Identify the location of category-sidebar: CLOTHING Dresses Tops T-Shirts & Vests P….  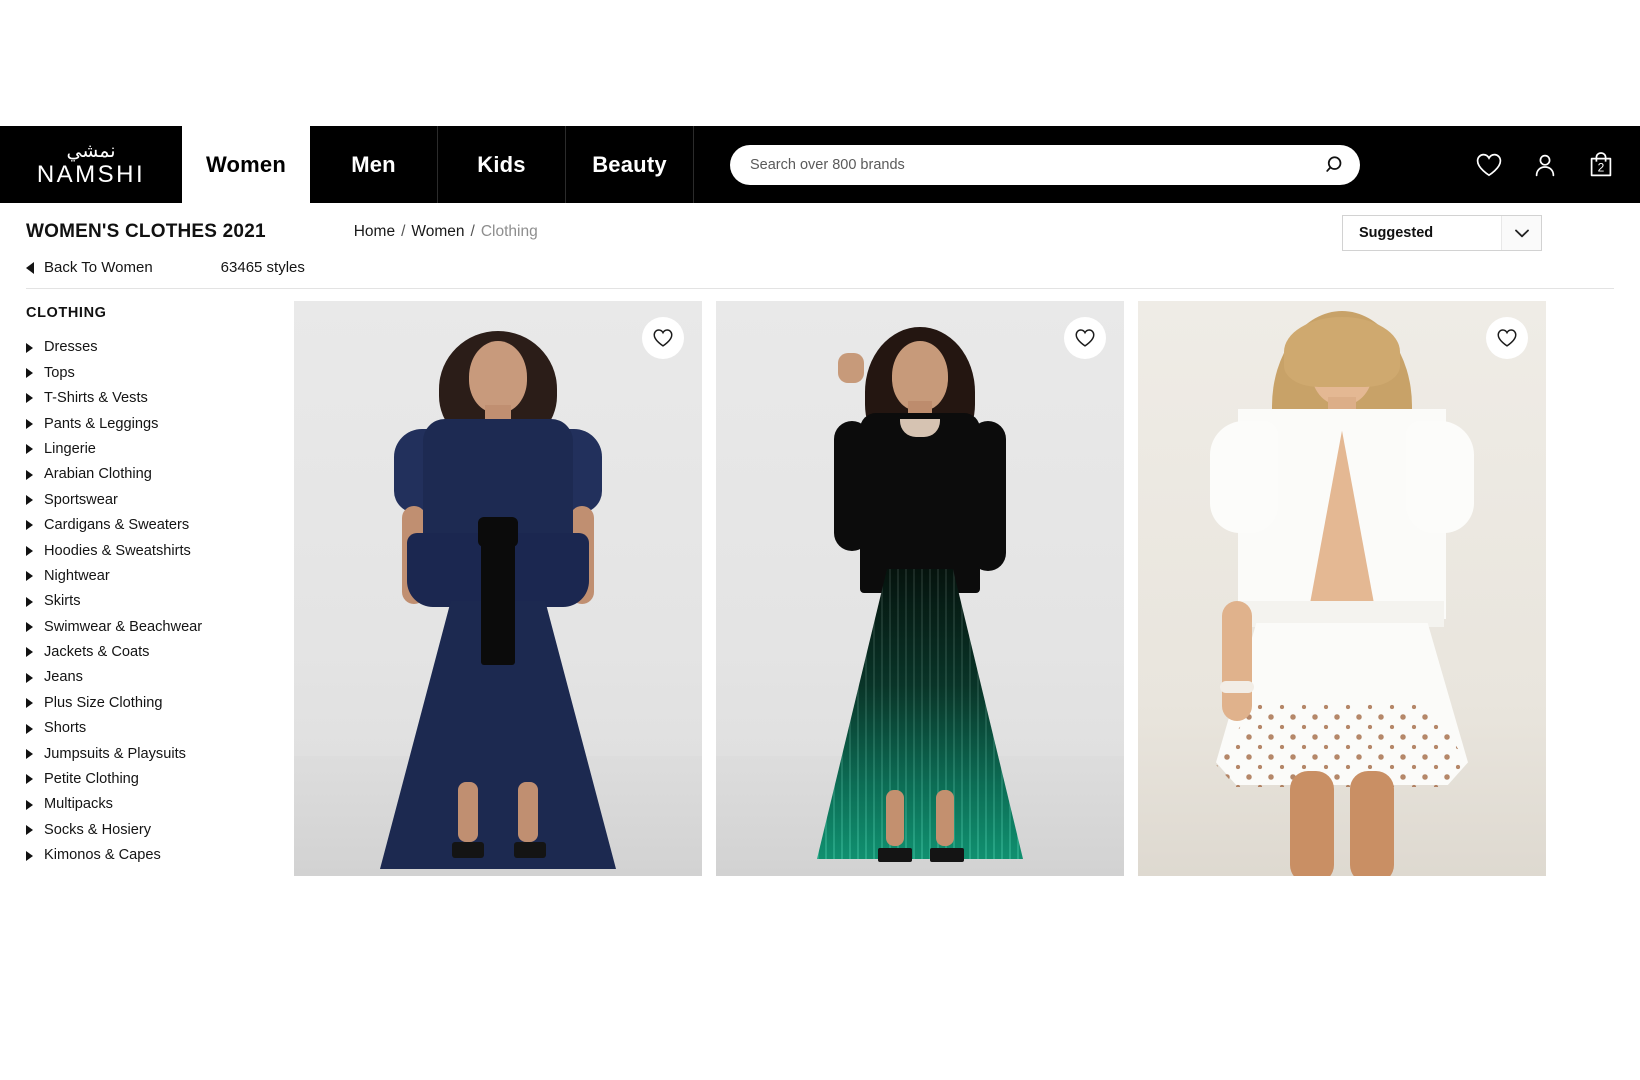
(147, 599).